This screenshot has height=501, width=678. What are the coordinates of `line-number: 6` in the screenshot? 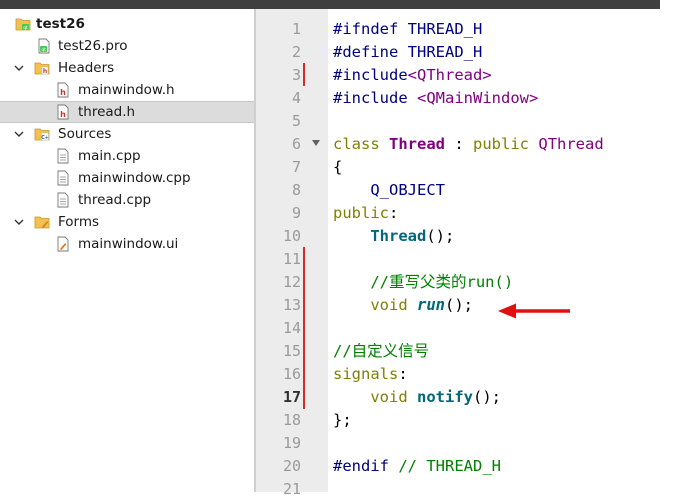 It's located at (296, 144).